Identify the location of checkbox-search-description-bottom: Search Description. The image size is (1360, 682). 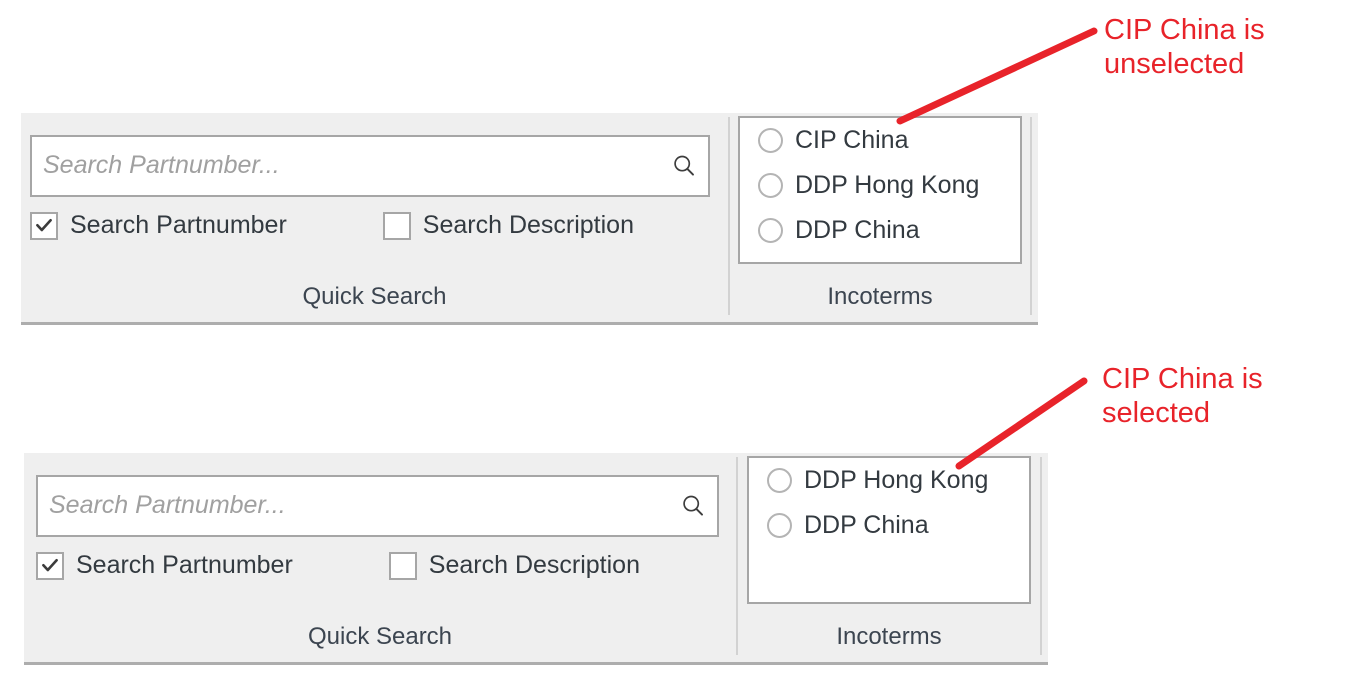
(514, 565).